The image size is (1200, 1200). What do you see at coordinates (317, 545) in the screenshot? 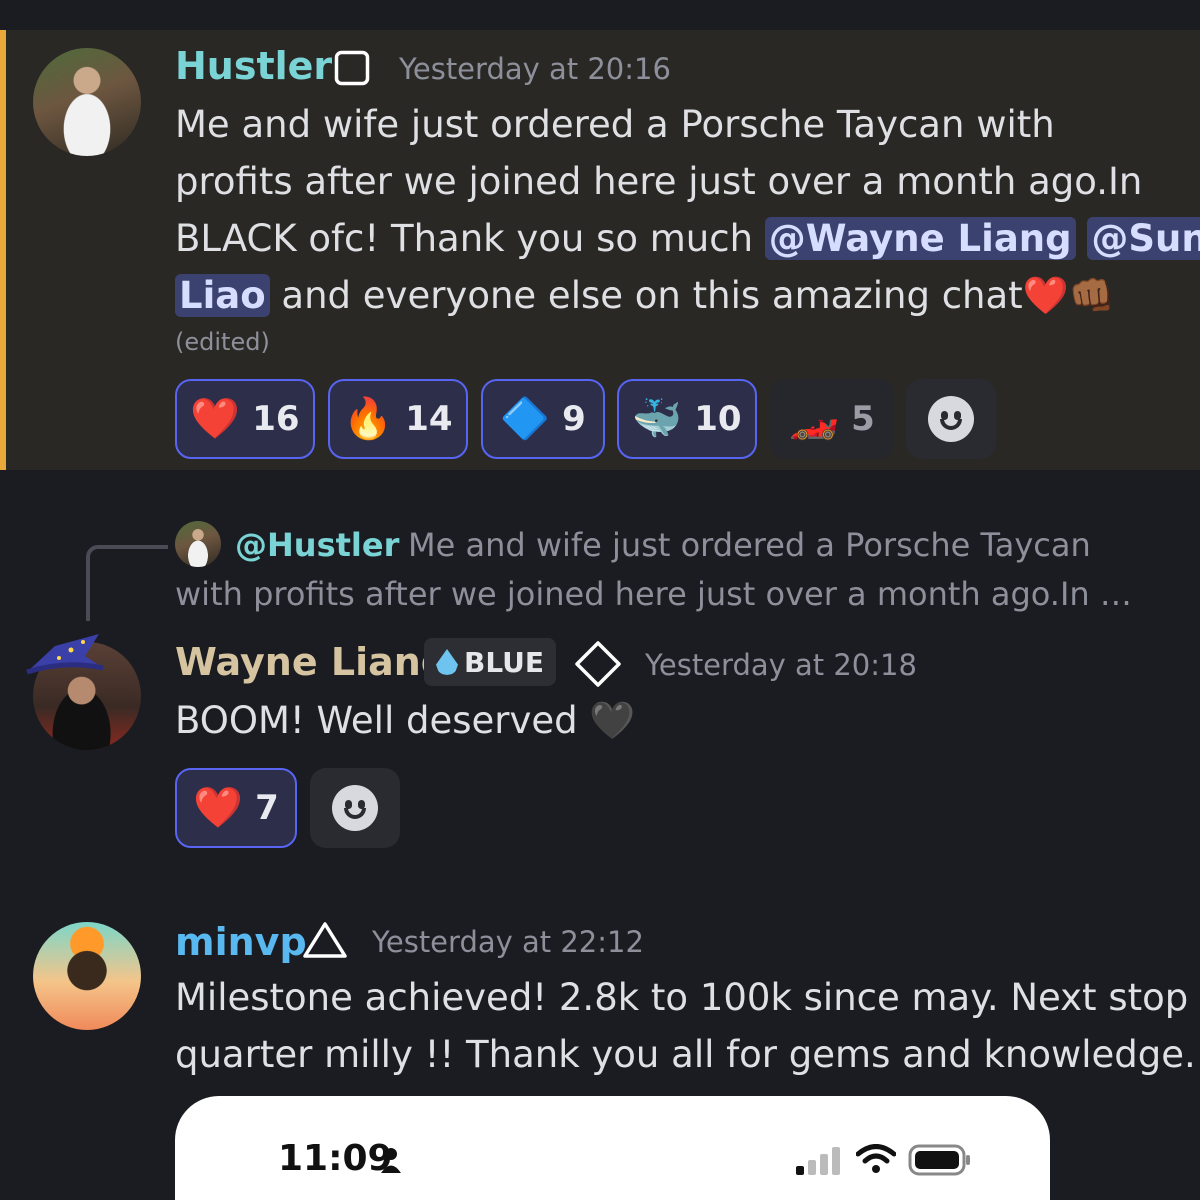
I see `reply-username: @Hustler` at bounding box center [317, 545].